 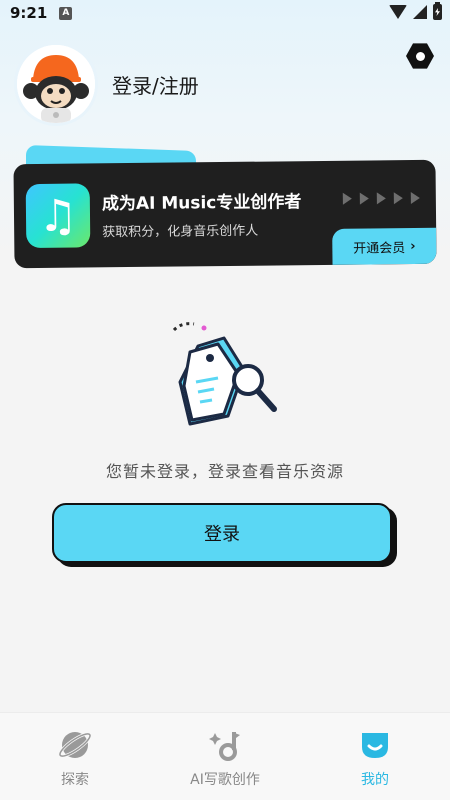 I want to click on vip-banner: ♫ 成为AI Music专业创作者 获取积分，化身音乐创作人 开通会员 ›, so click(x=225, y=207).